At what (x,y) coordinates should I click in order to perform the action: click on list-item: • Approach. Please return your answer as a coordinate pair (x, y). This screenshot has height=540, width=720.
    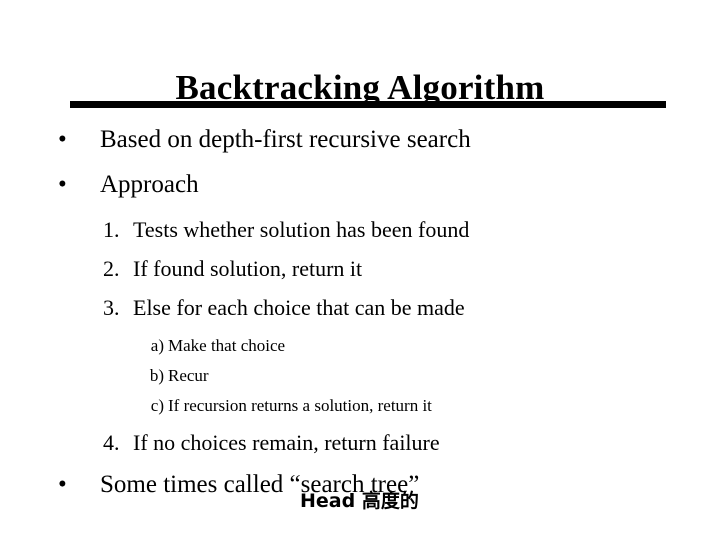
    Looking at the image, I should click on (360, 185).